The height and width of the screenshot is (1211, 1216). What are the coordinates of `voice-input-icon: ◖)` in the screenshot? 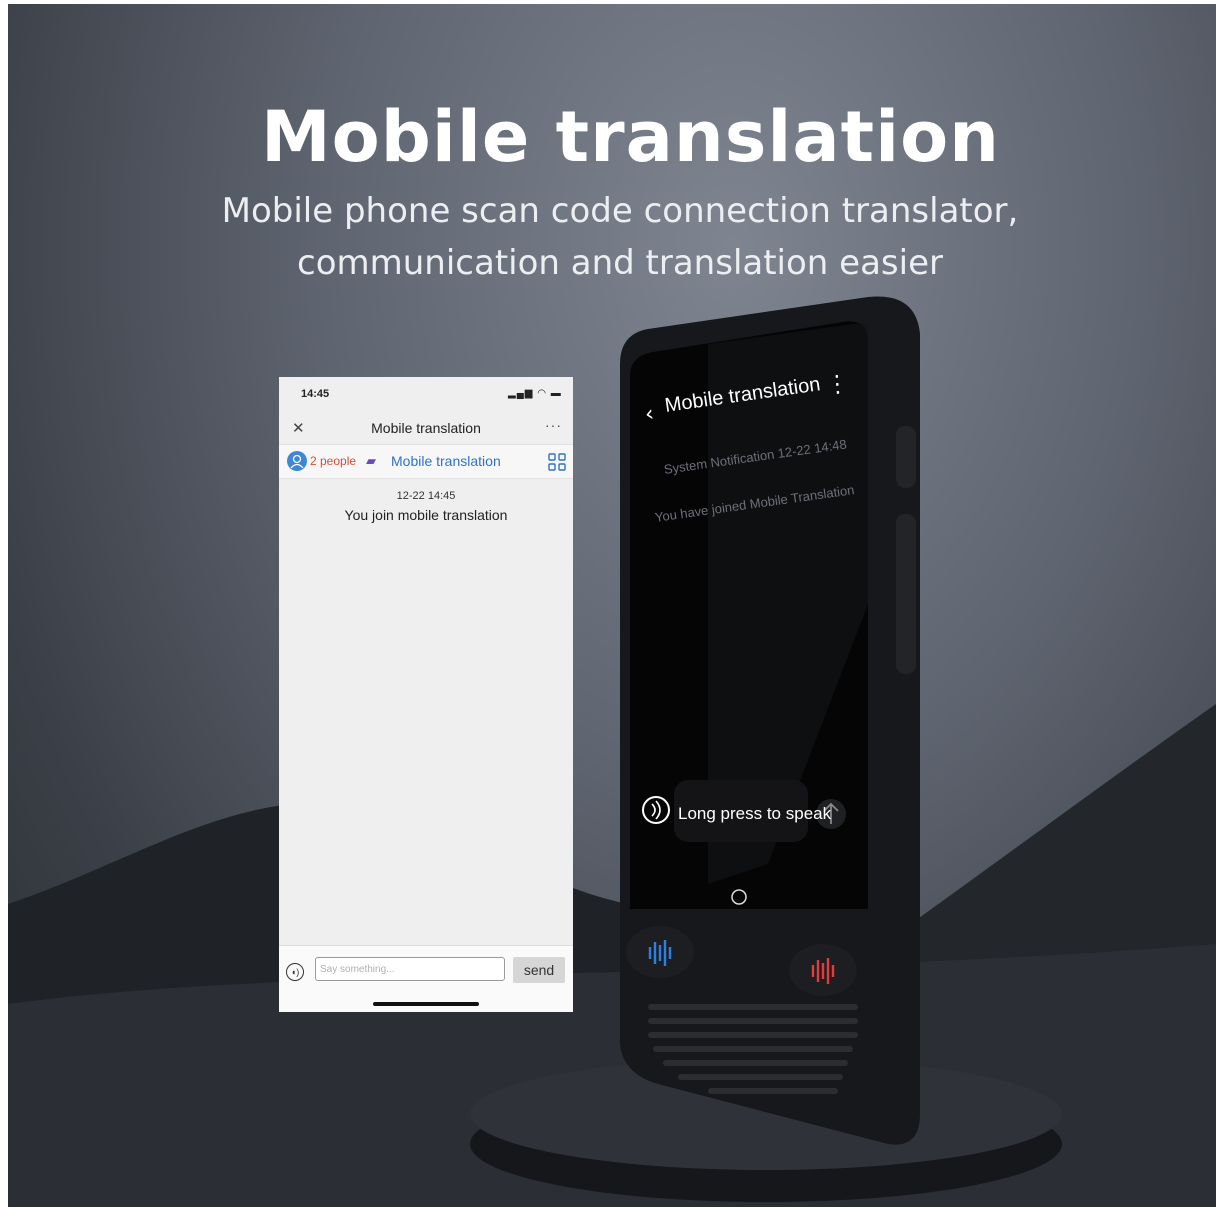 It's located at (295, 972).